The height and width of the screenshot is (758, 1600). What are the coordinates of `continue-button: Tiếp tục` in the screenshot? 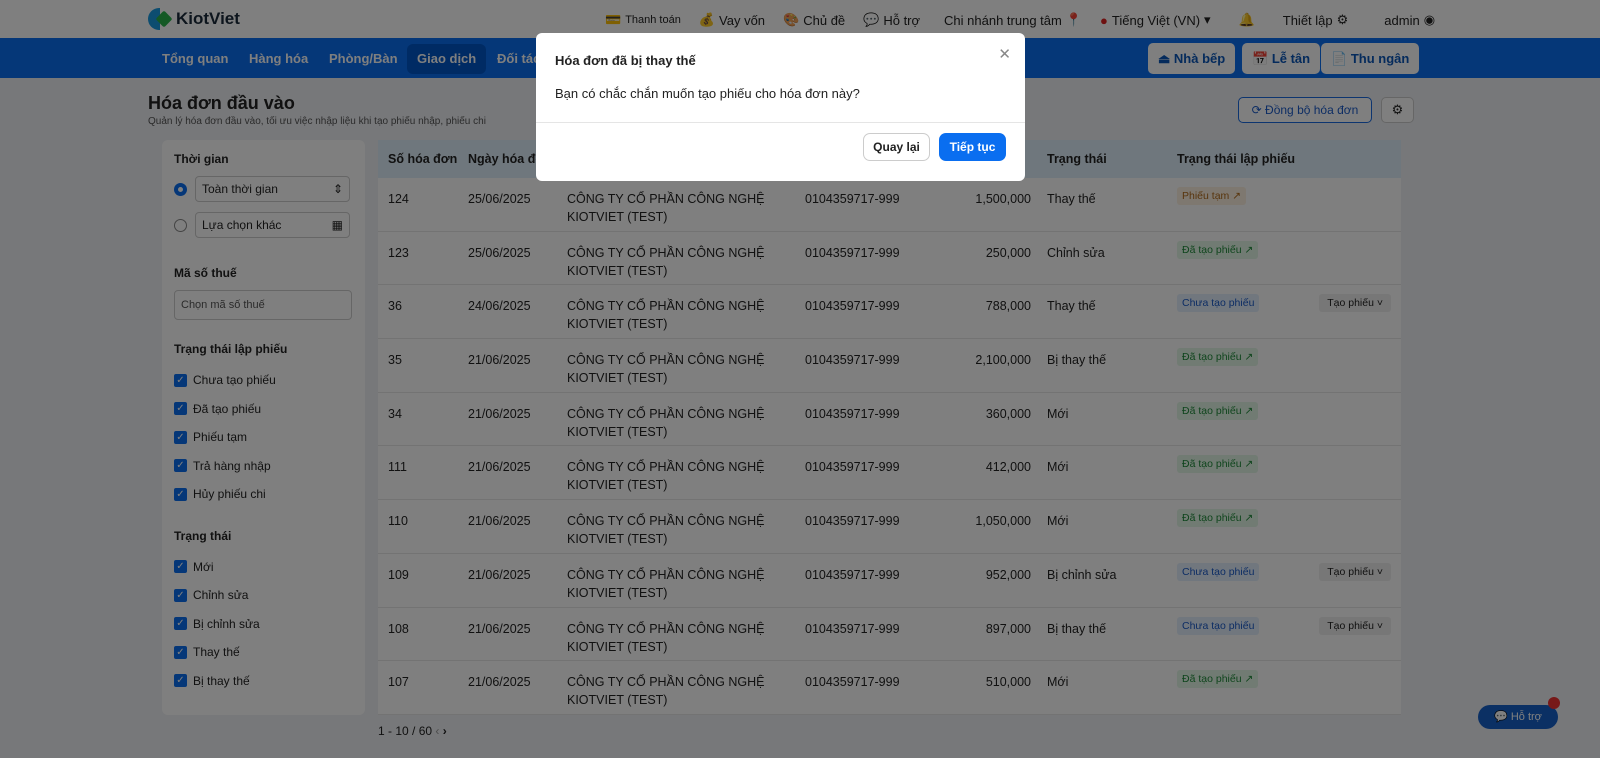 It's located at (972, 147).